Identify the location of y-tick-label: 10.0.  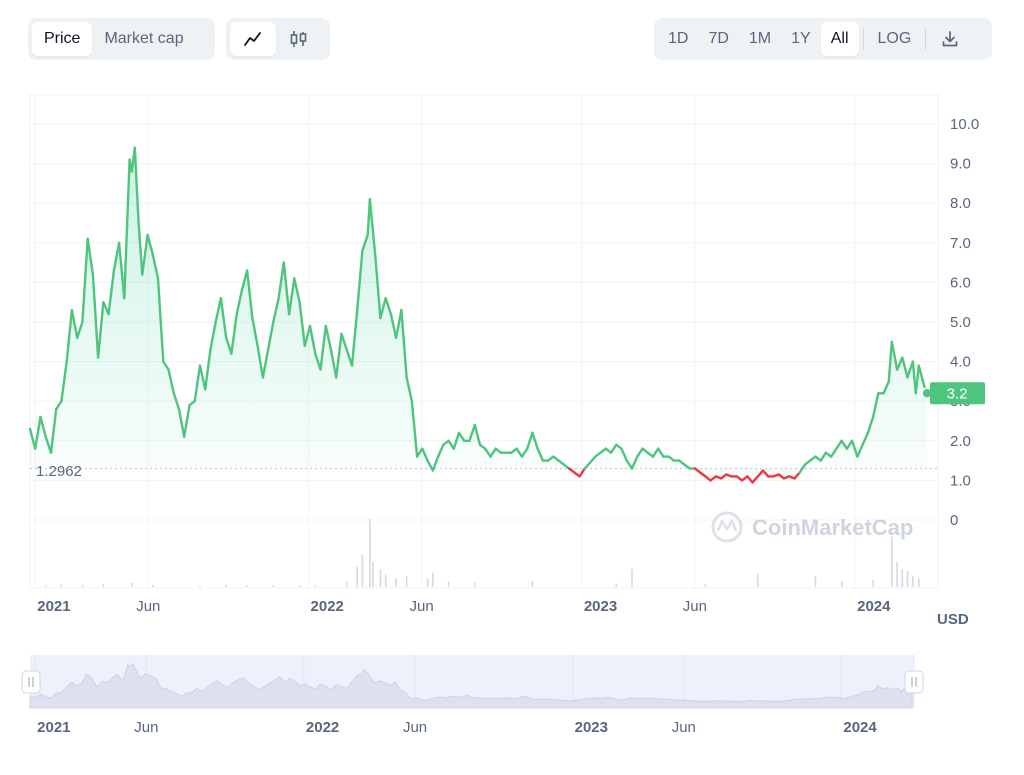
(964, 124).